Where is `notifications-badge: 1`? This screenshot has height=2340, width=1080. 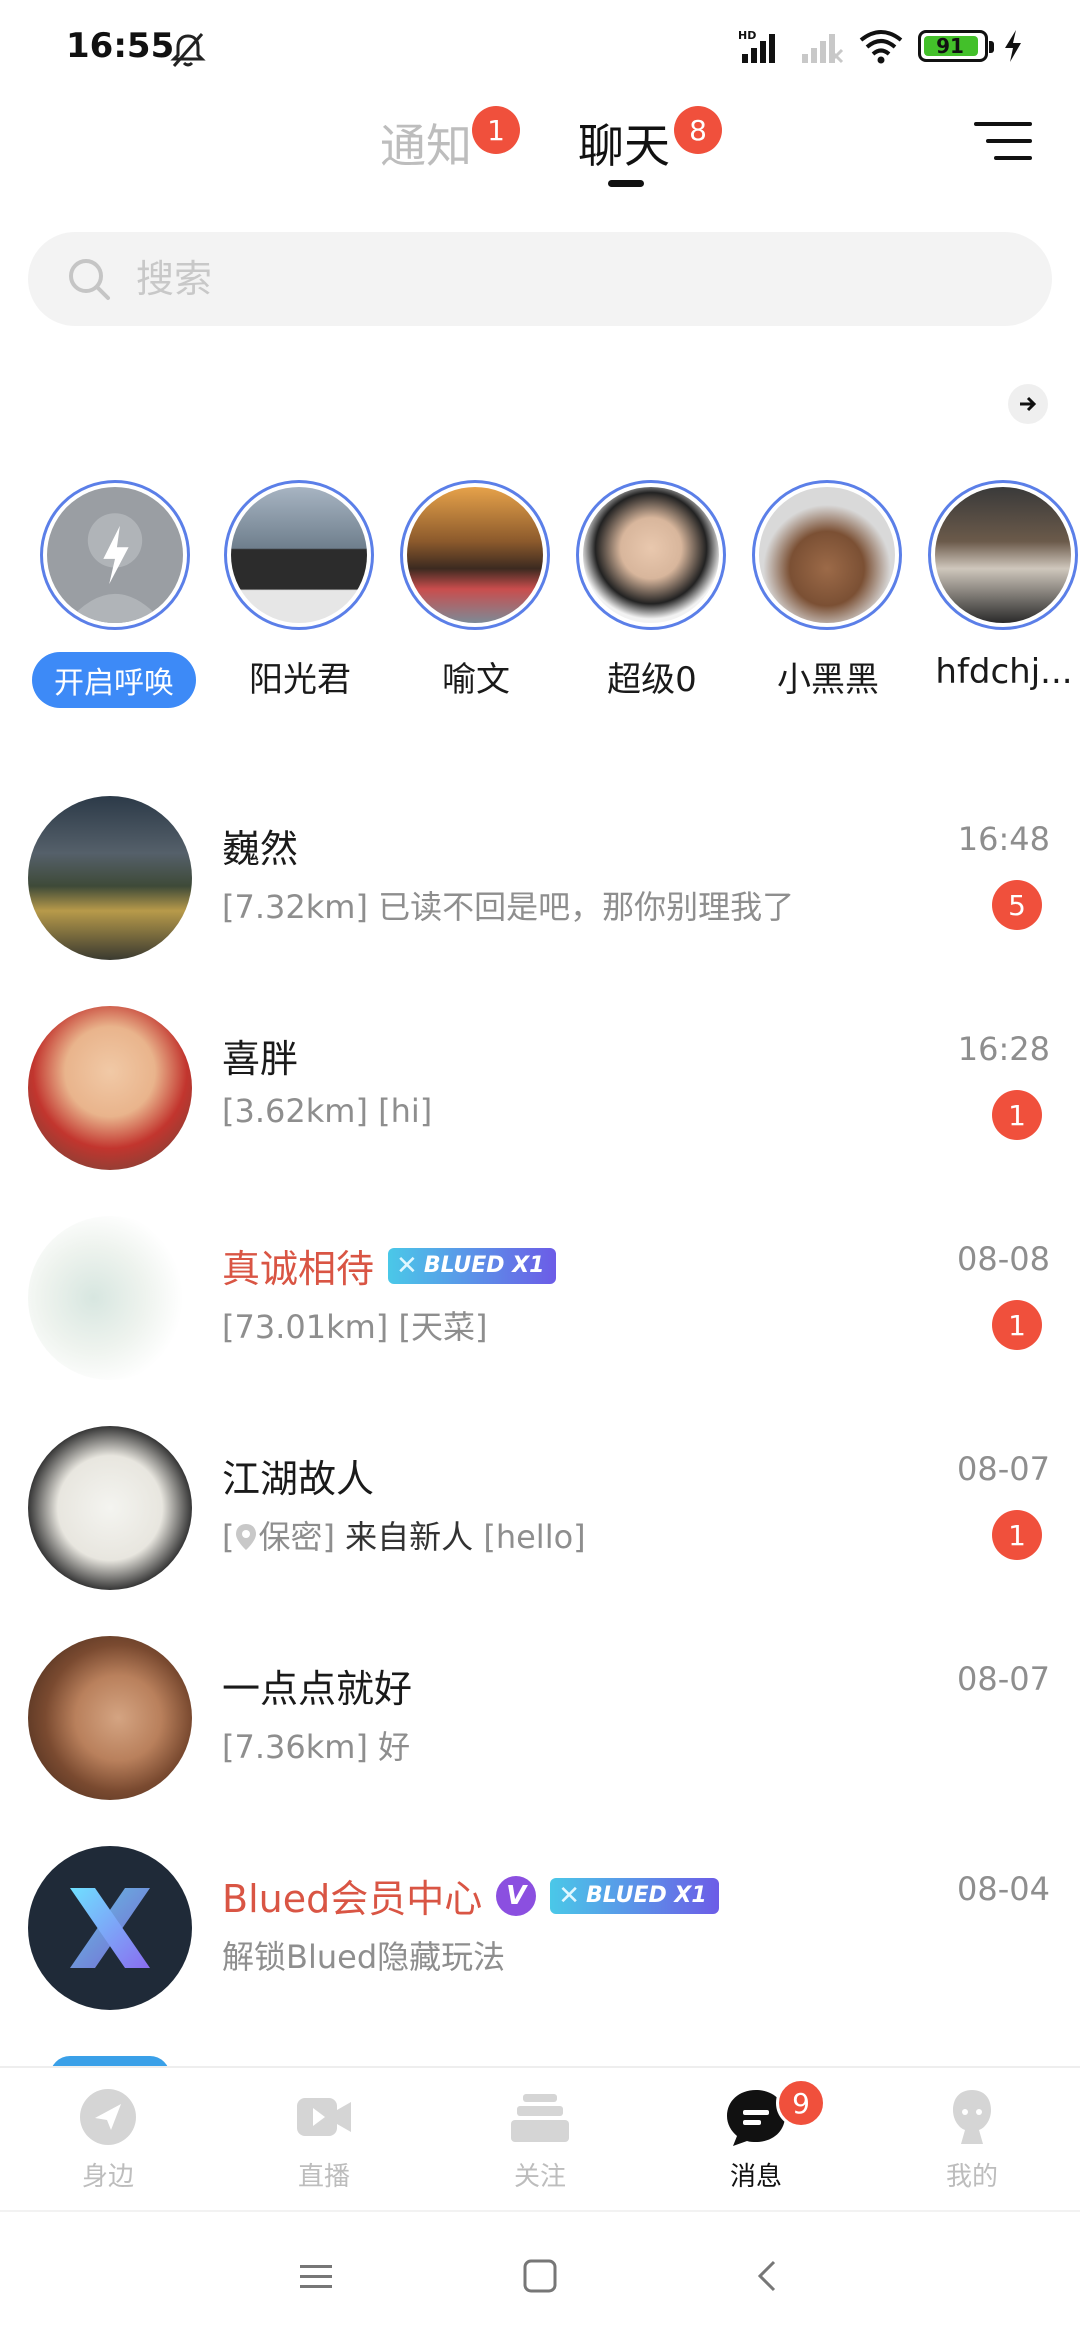 notifications-badge: 1 is located at coordinates (496, 130).